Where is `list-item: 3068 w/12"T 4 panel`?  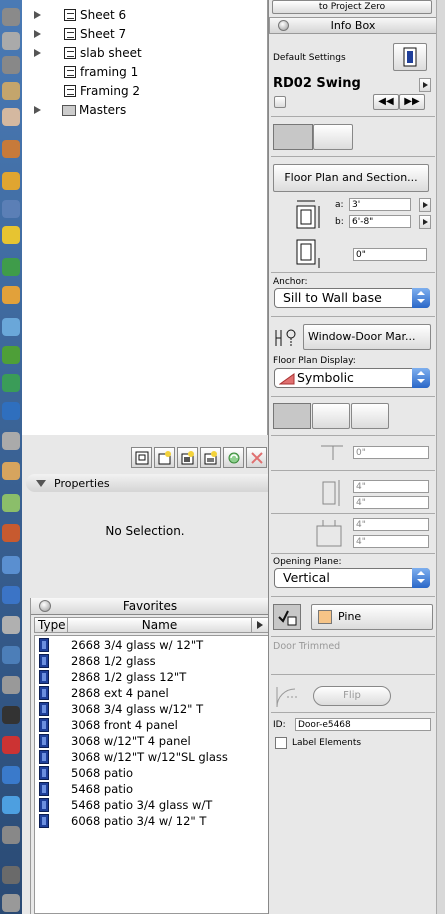
list-item: 3068 w/12"T 4 panel is located at coordinates (115, 741).